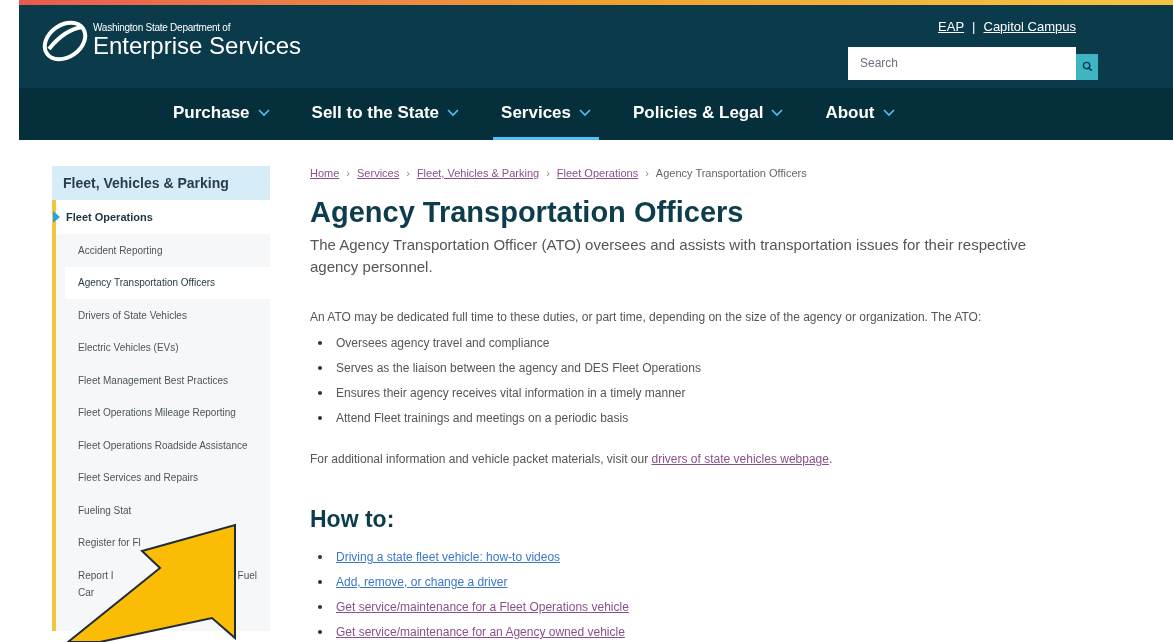 Image resolution: width=1173 pixels, height=642 pixels. What do you see at coordinates (669, 256) in the screenshot?
I see `lead-paragraph: The Agency Transportation Officer (ATO) oversees and assists with transportation issues for their respective agency personnel.` at bounding box center [669, 256].